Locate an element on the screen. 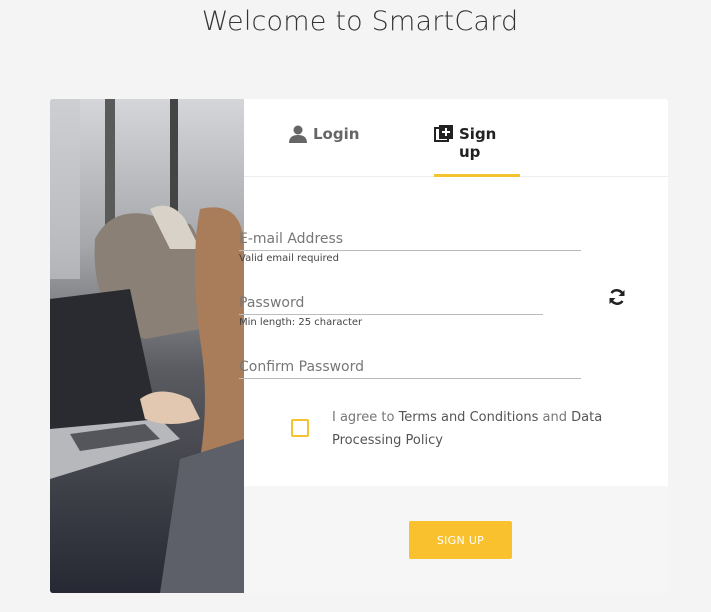 The image size is (711, 612). terms-checkbox is located at coordinates (300, 428).